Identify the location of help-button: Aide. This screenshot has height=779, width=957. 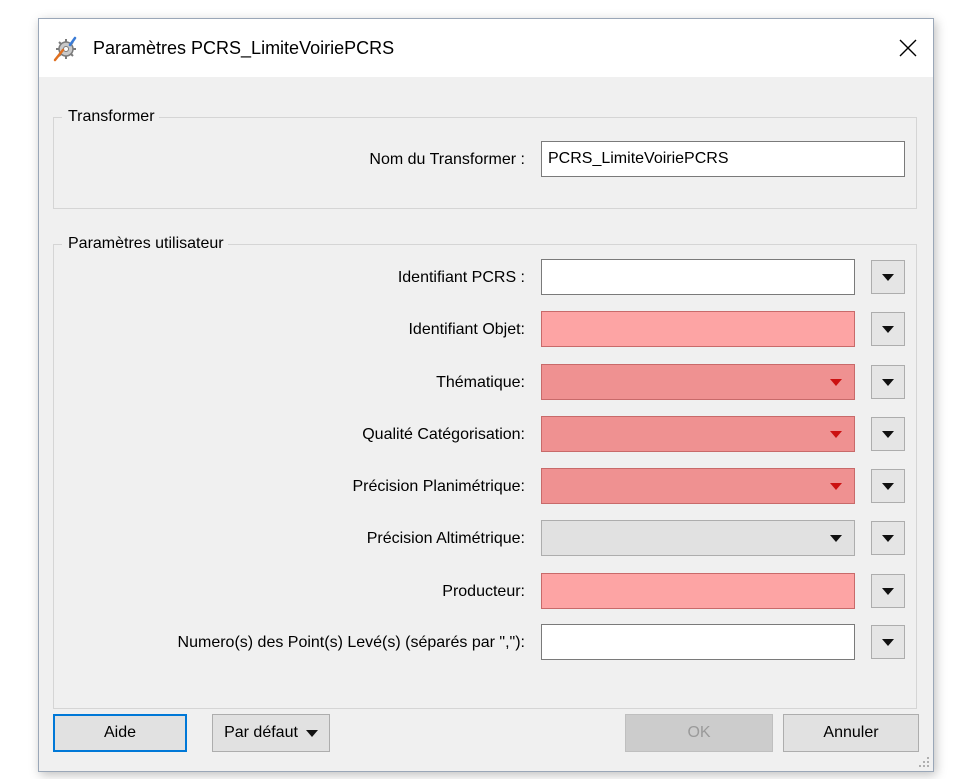
(120, 733).